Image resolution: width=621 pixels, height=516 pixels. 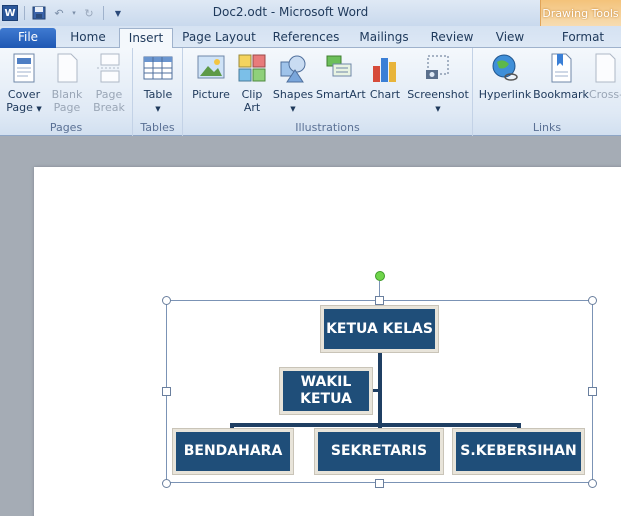 I want to click on group-pages: Cover Page ▼ Blank Page Page Break Pages, so click(x=66, y=92).